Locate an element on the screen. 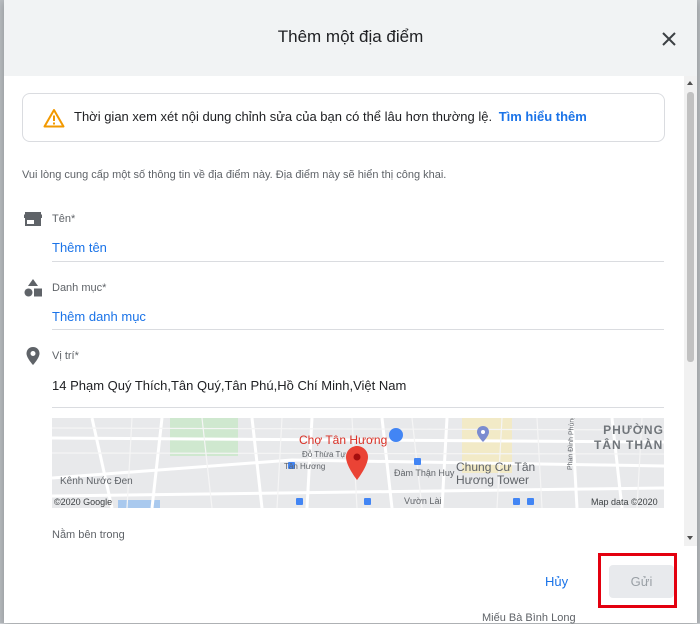  map-street-label: Kênh Nước Đen is located at coordinates (96, 481).